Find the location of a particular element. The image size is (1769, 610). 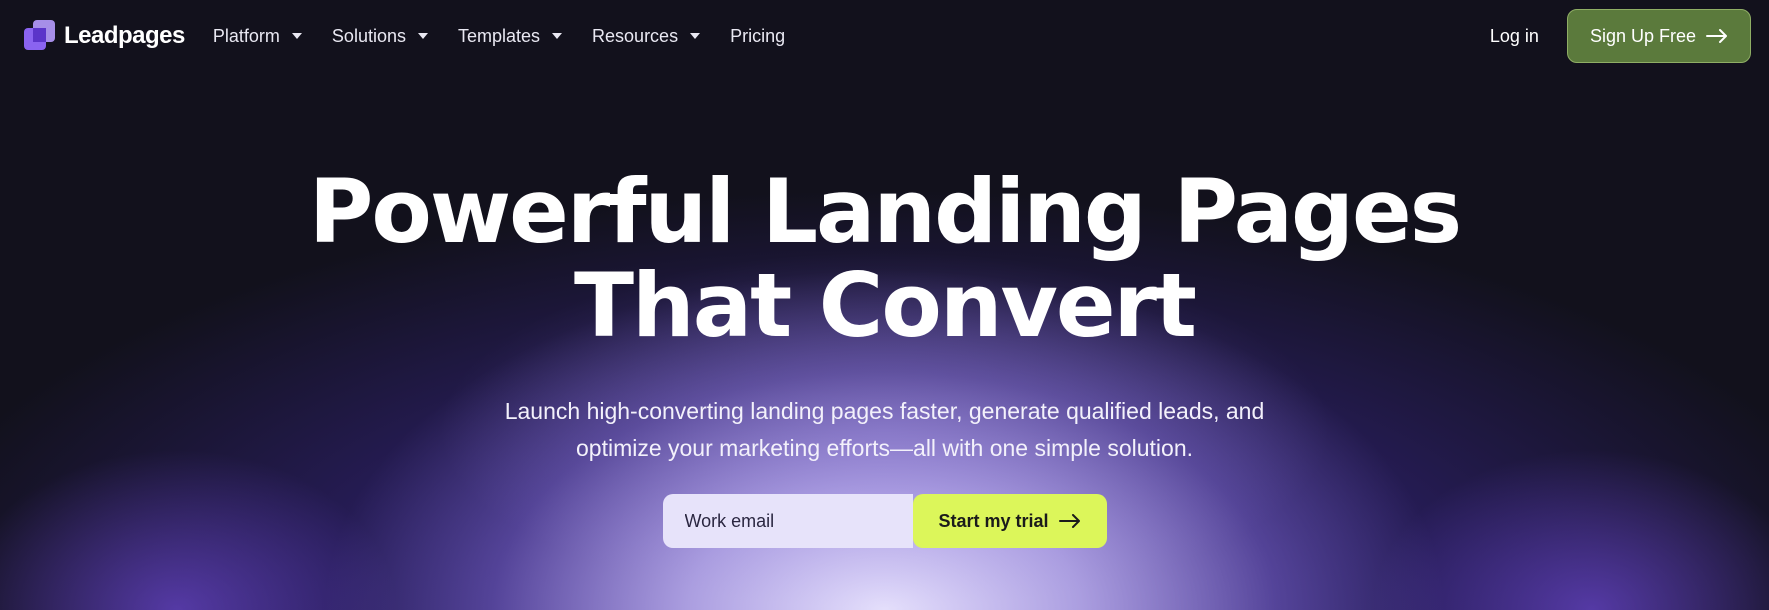

login-link: Log in is located at coordinates (1514, 36).